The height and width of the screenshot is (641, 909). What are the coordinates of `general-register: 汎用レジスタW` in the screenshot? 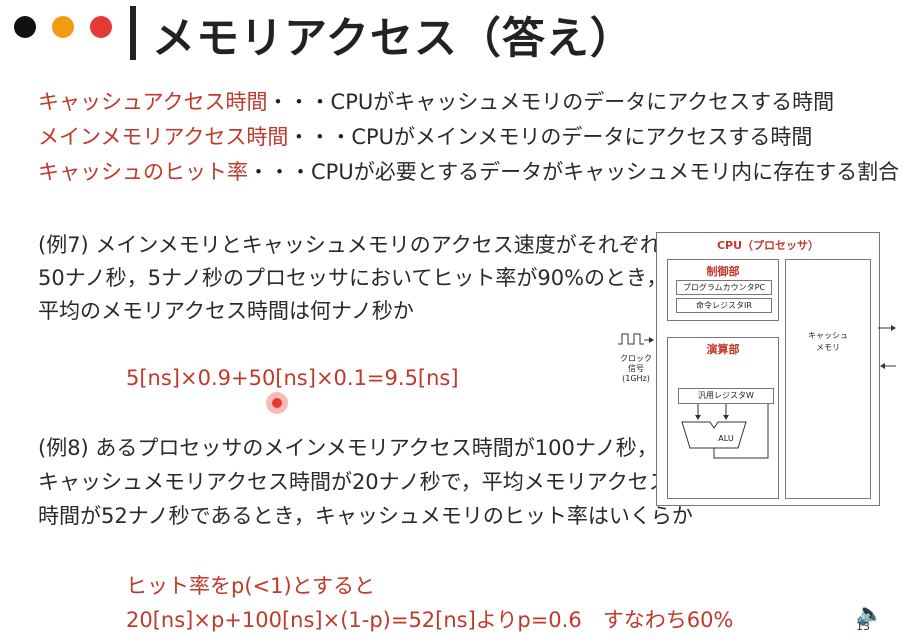 It's located at (726, 396).